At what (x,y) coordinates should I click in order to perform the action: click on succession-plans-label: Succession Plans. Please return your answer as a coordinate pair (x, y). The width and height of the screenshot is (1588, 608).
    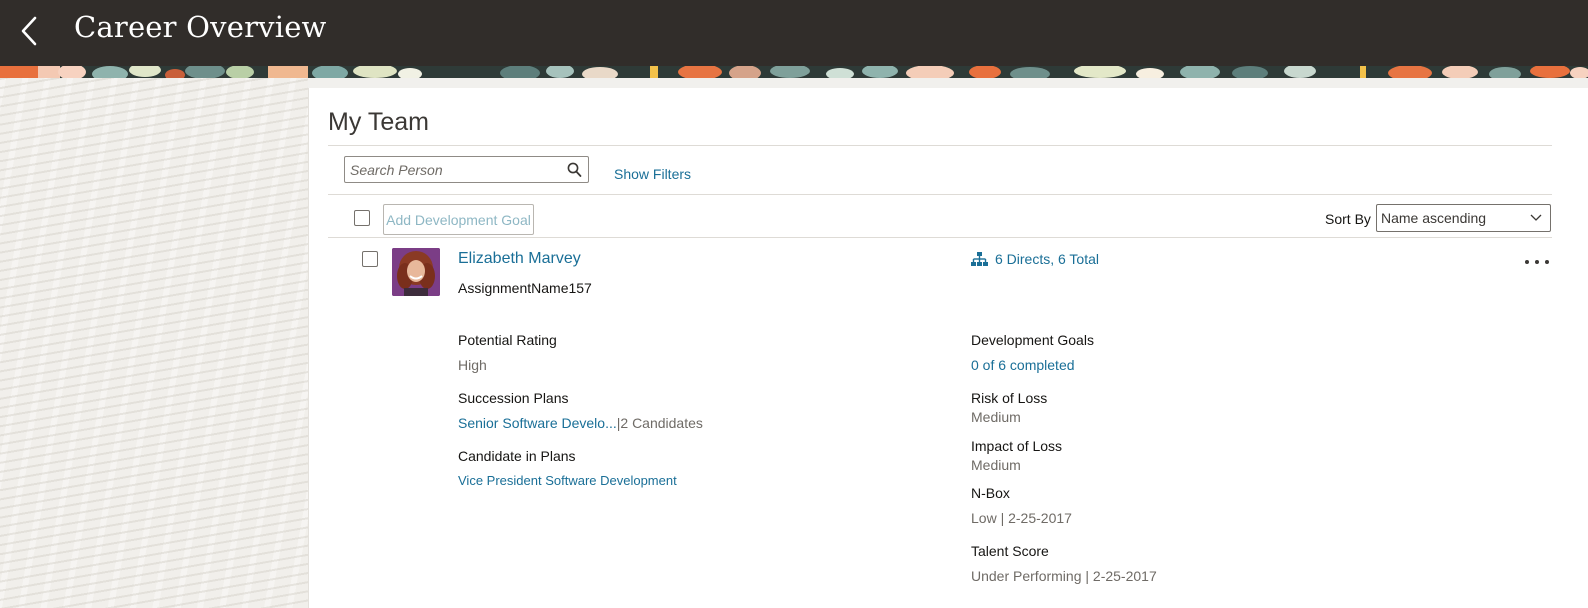
    Looking at the image, I should click on (513, 398).